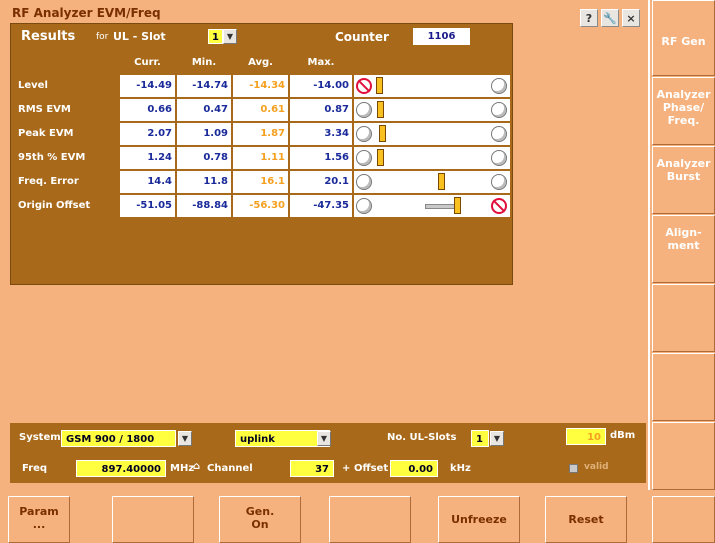  Describe the element at coordinates (321, 86) in the screenshot. I see `value-cell-max: -14.00` at that location.